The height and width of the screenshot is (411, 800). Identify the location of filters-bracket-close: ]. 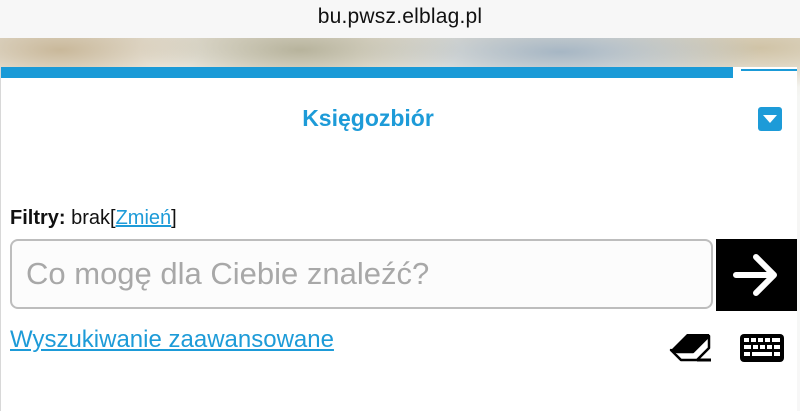
(174, 218).